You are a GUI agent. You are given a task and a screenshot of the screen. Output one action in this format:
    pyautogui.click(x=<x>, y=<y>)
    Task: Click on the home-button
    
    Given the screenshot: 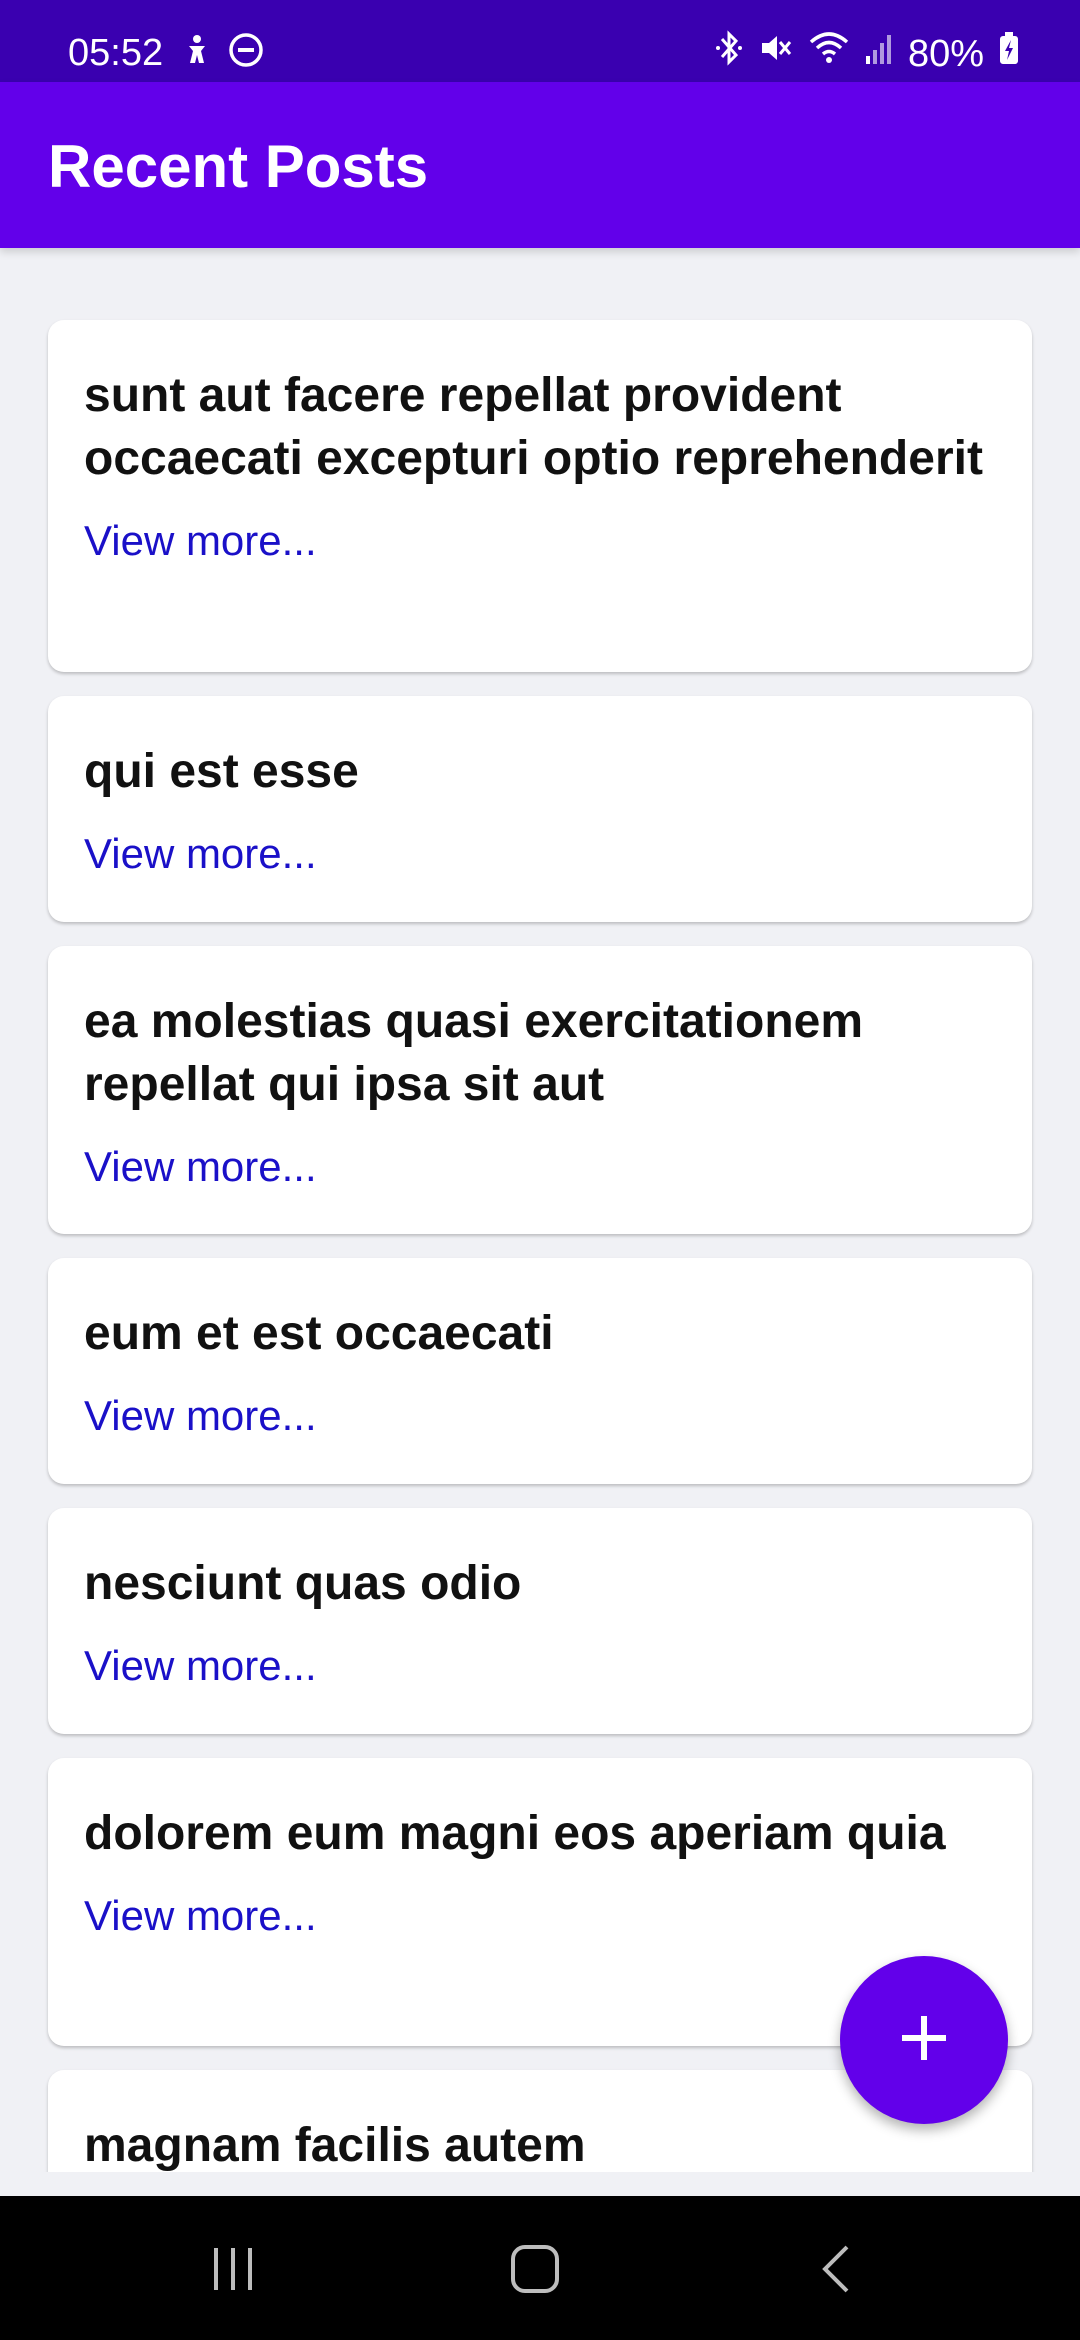 What is the action you would take?
    pyautogui.click(x=535, y=2271)
    